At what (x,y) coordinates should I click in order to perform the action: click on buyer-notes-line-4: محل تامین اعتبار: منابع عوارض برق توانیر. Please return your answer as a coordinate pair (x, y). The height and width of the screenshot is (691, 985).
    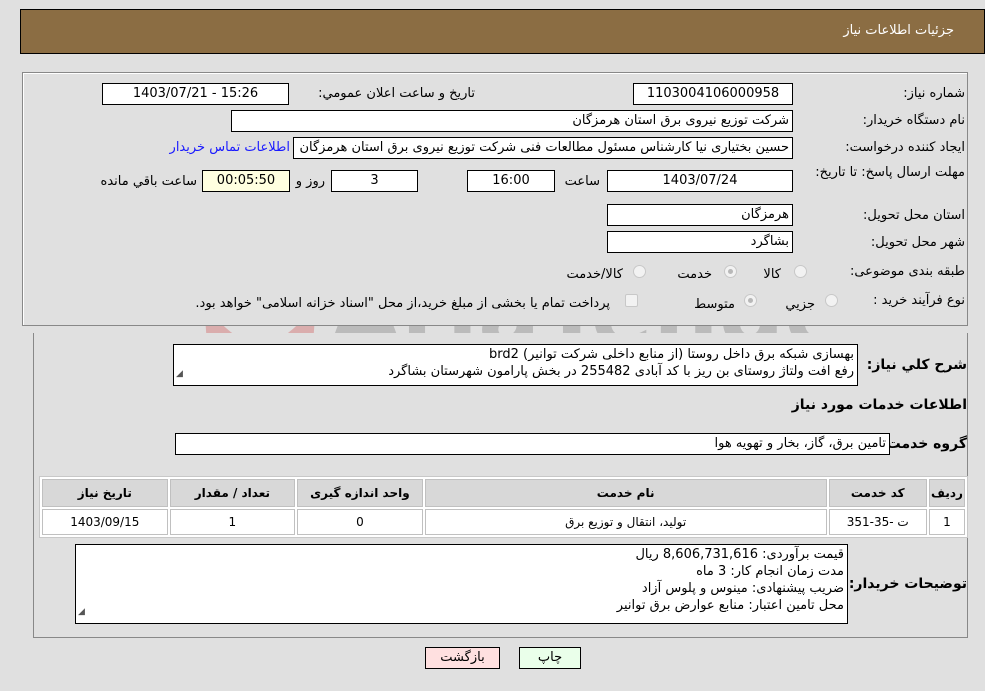
    Looking at the image, I should click on (730, 605).